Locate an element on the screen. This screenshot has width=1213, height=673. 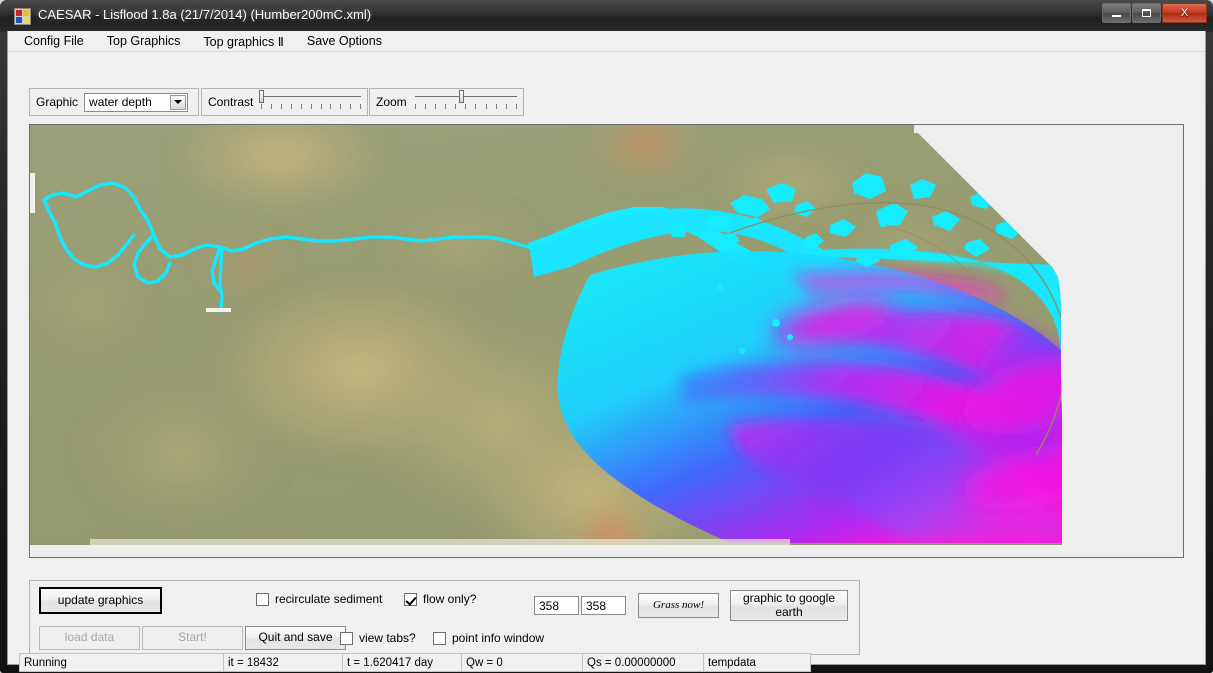
map-scale-marker is located at coordinates (218, 310).